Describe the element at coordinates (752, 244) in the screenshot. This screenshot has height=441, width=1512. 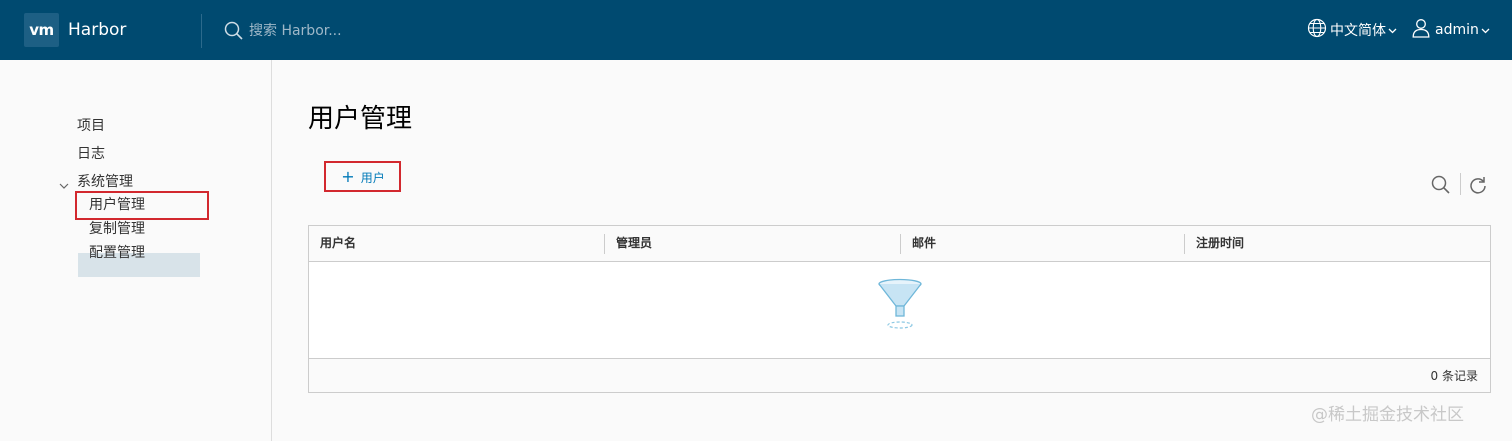
I see `column-header-admin: 管理员` at that location.